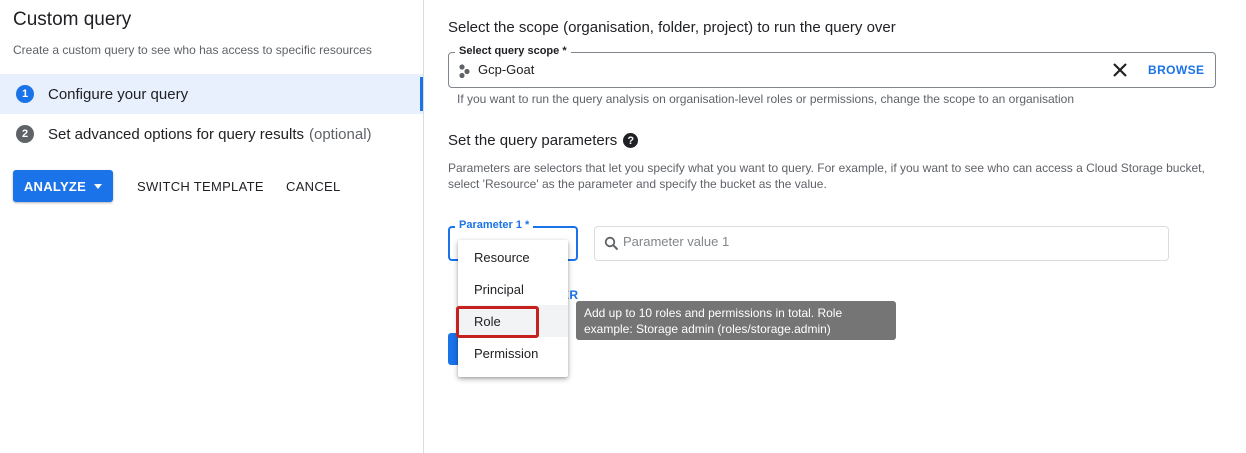  Describe the element at coordinates (631, 140) in the screenshot. I see `help-icon: ?` at that location.